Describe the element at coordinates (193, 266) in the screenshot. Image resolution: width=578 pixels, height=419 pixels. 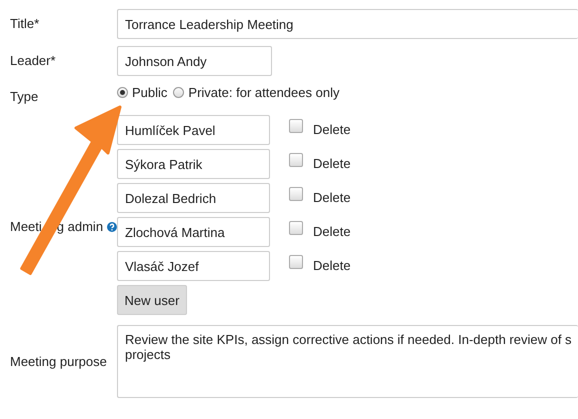
I see `user-field: Vlasáč Jozef` at that location.